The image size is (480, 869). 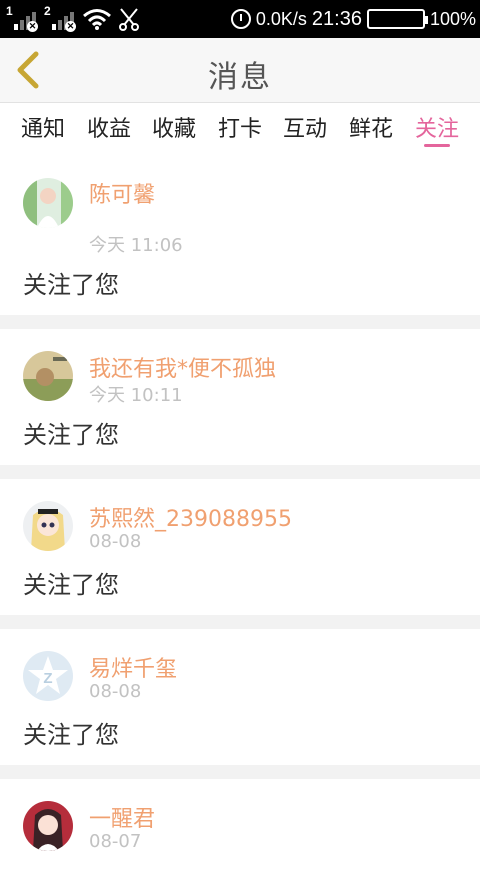 What do you see at coordinates (47, 11) in the screenshot?
I see `sim2-label: 2` at bounding box center [47, 11].